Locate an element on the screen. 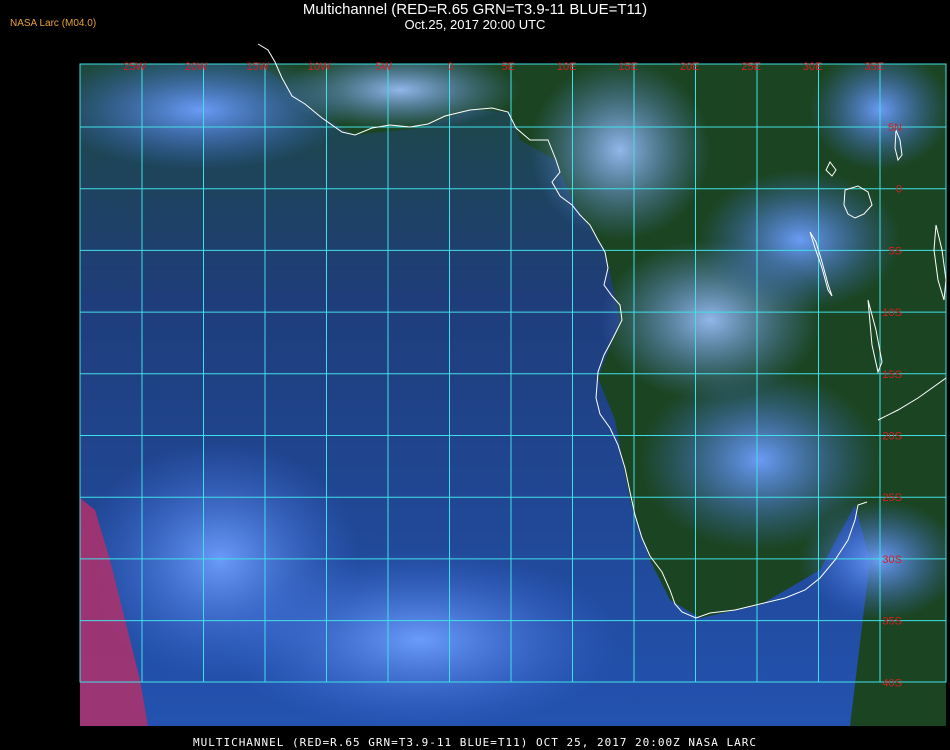 The height and width of the screenshot is (750, 950). longitude-label: 15W is located at coordinates (257, 67).